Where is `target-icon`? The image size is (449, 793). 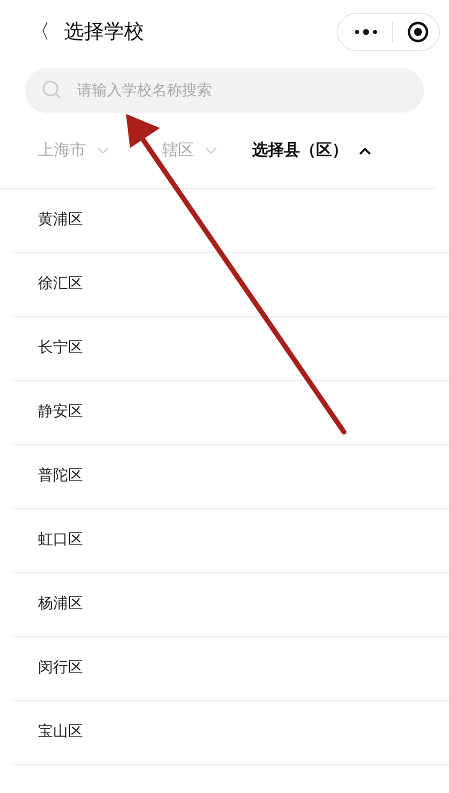
target-icon is located at coordinates (418, 32).